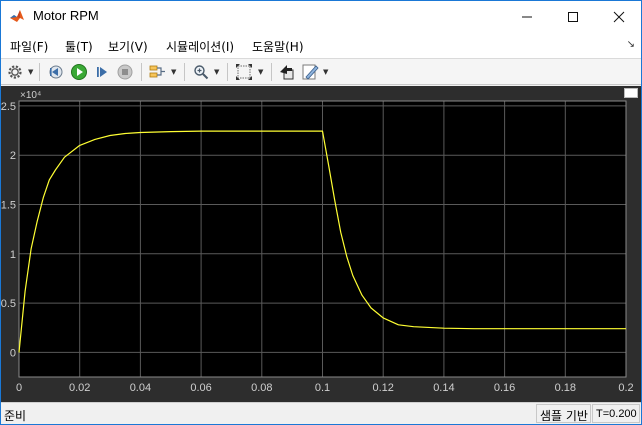 The image size is (642, 425). I want to click on fit-dropdown-icon: ▼, so click(260, 72).